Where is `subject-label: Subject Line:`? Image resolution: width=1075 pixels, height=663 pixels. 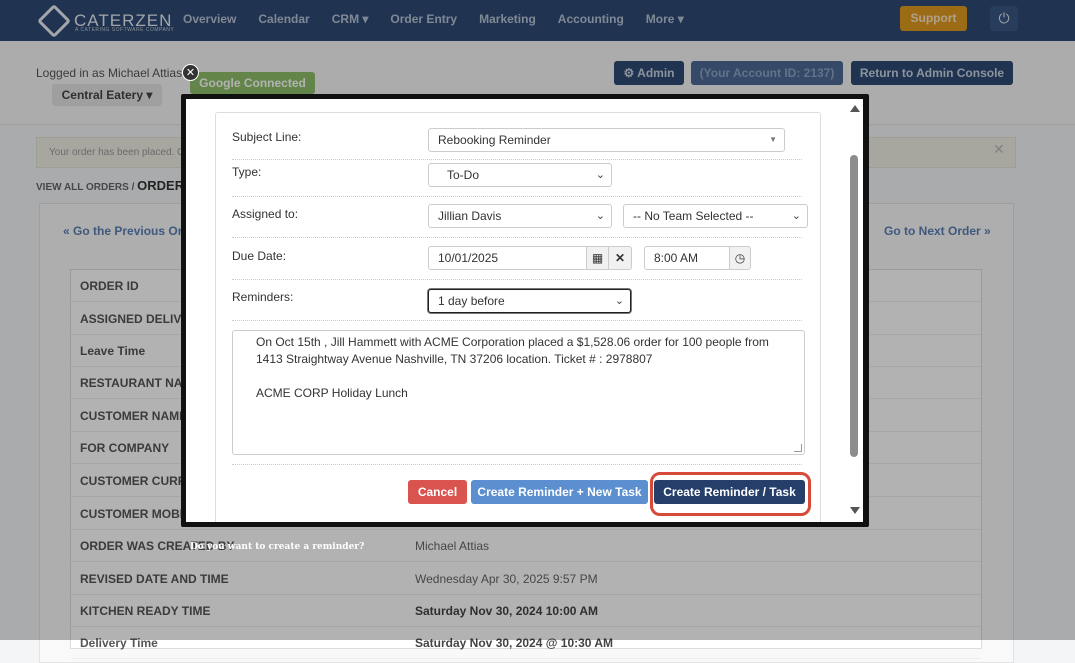
subject-label: Subject Line: is located at coordinates (267, 137).